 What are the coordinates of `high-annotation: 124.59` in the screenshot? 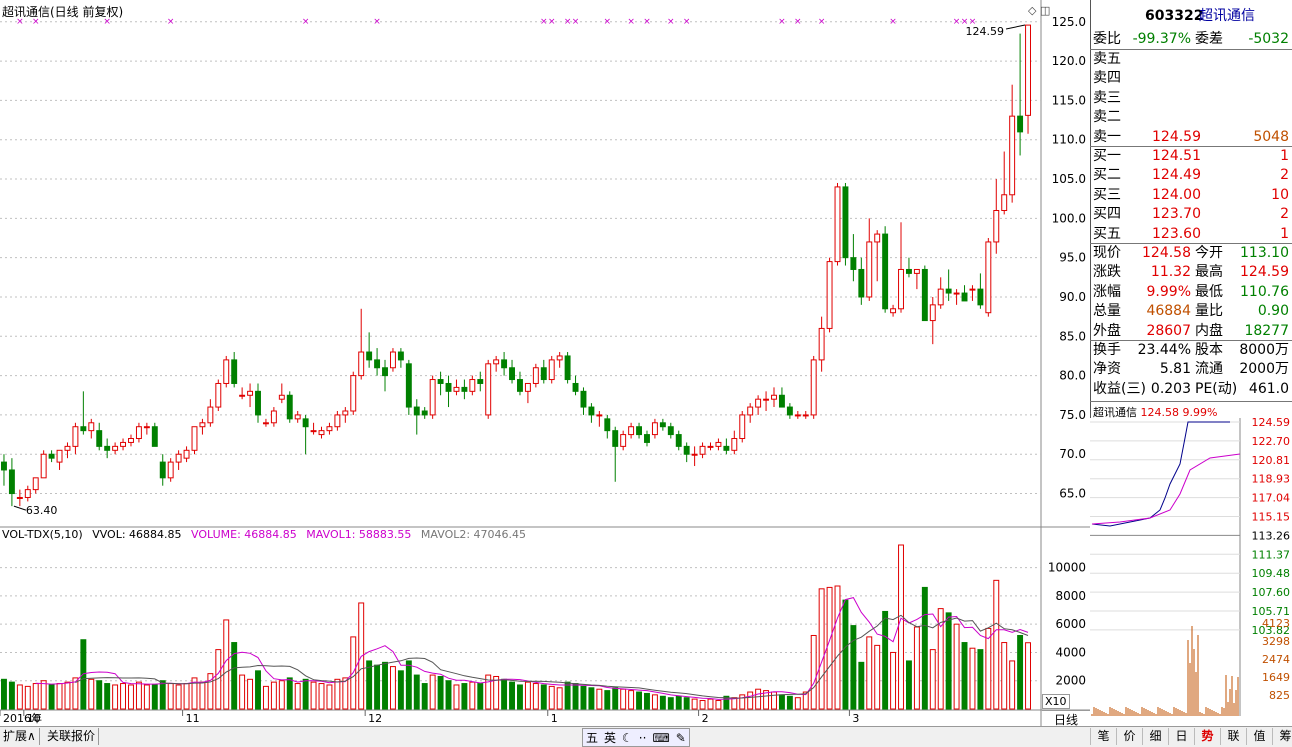 It's located at (985, 31).